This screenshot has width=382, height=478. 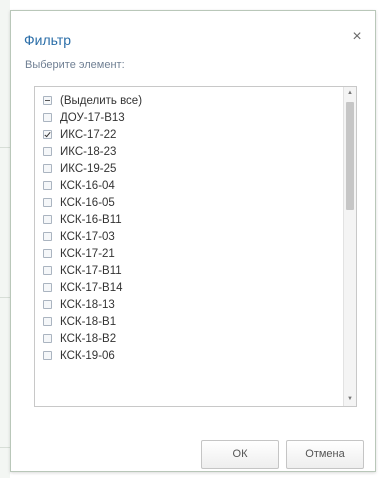 I want to click on list-item: ИКС-18-23, so click(x=188, y=151).